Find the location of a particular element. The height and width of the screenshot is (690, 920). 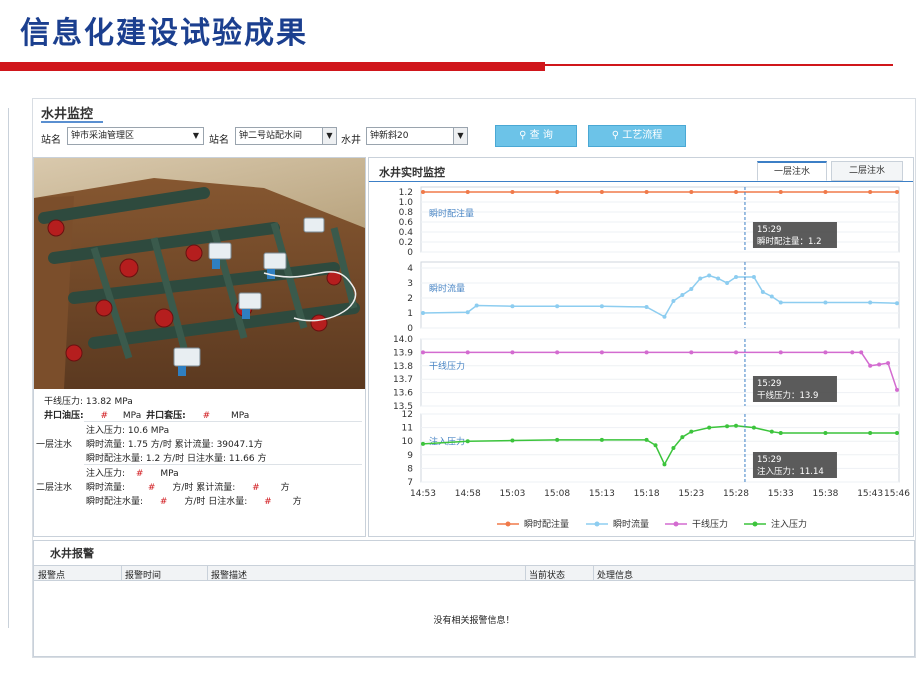

search-icon: ⚲ is located at coordinates (615, 135).